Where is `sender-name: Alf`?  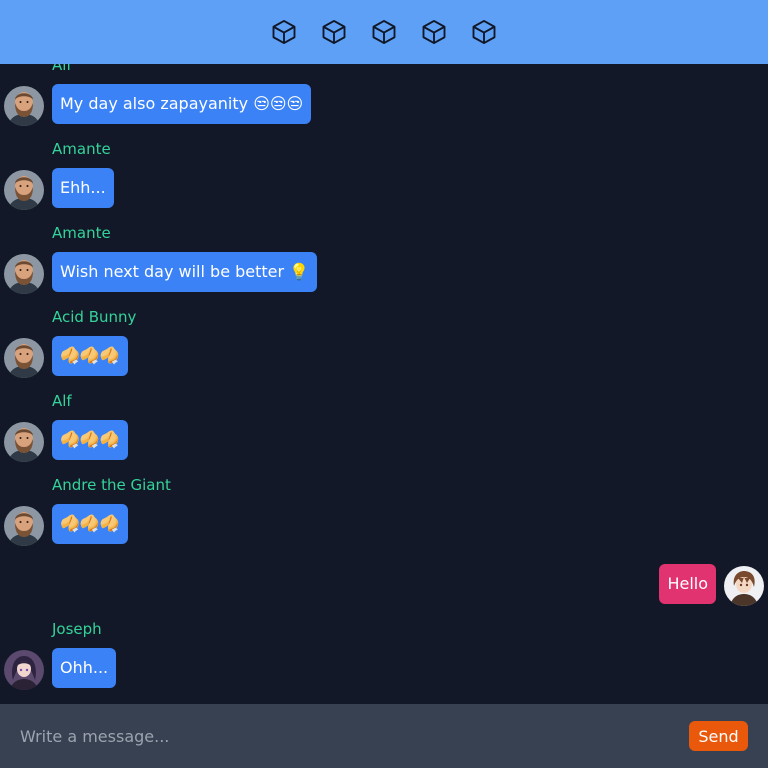 sender-name: Alf is located at coordinates (62, 401).